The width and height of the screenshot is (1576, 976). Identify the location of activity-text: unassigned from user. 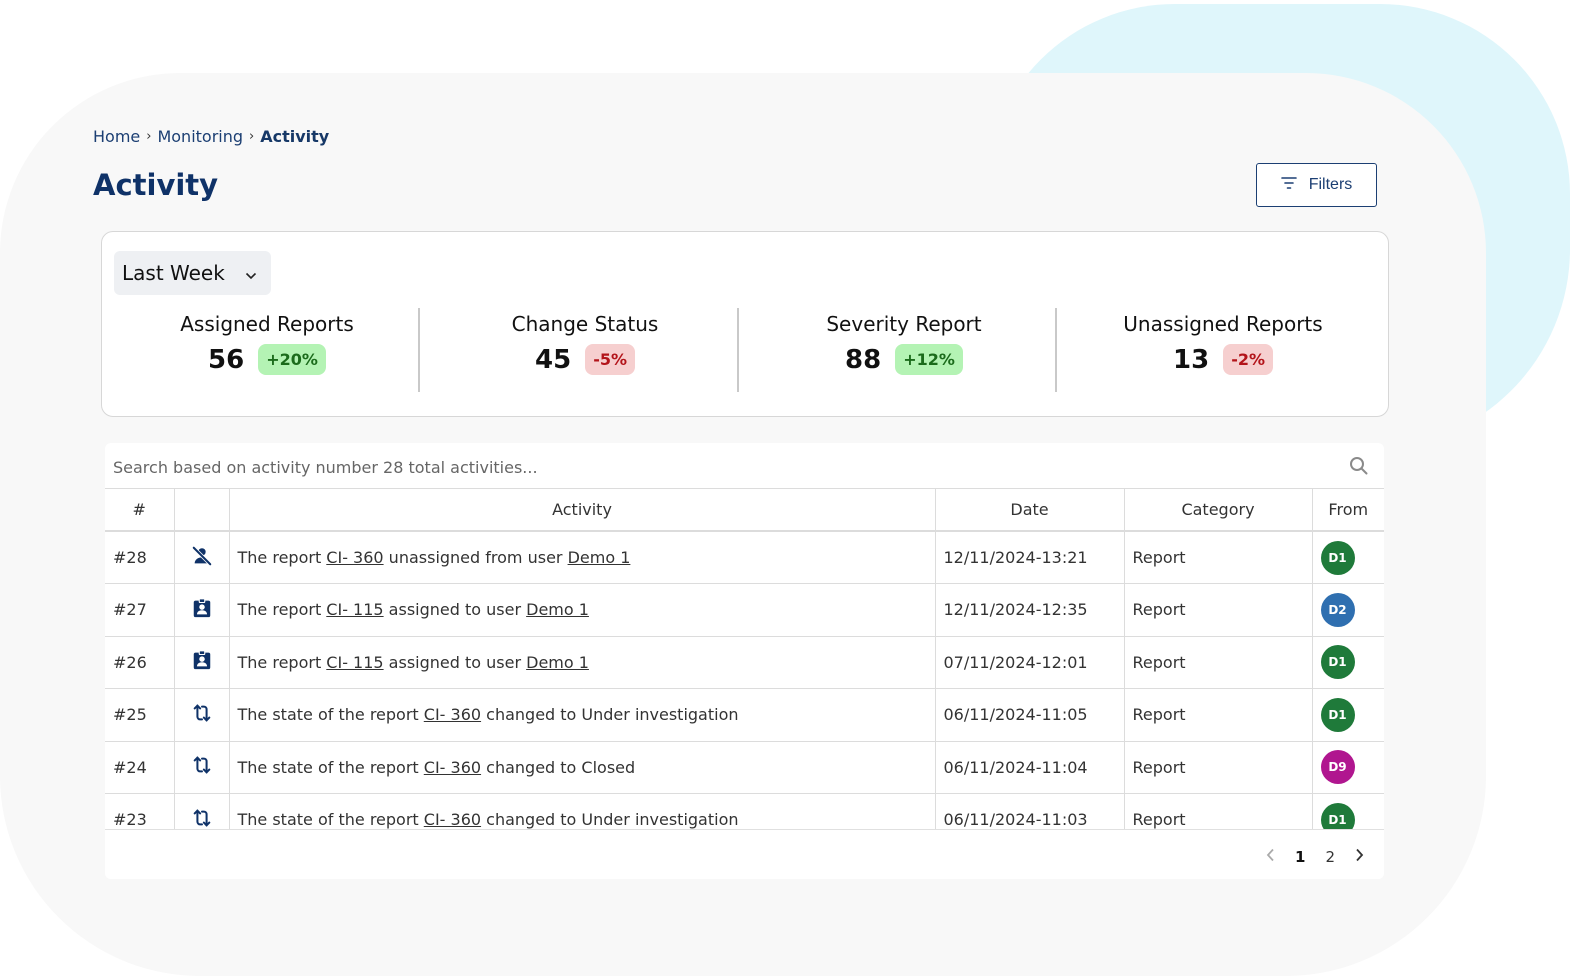
(475, 557).